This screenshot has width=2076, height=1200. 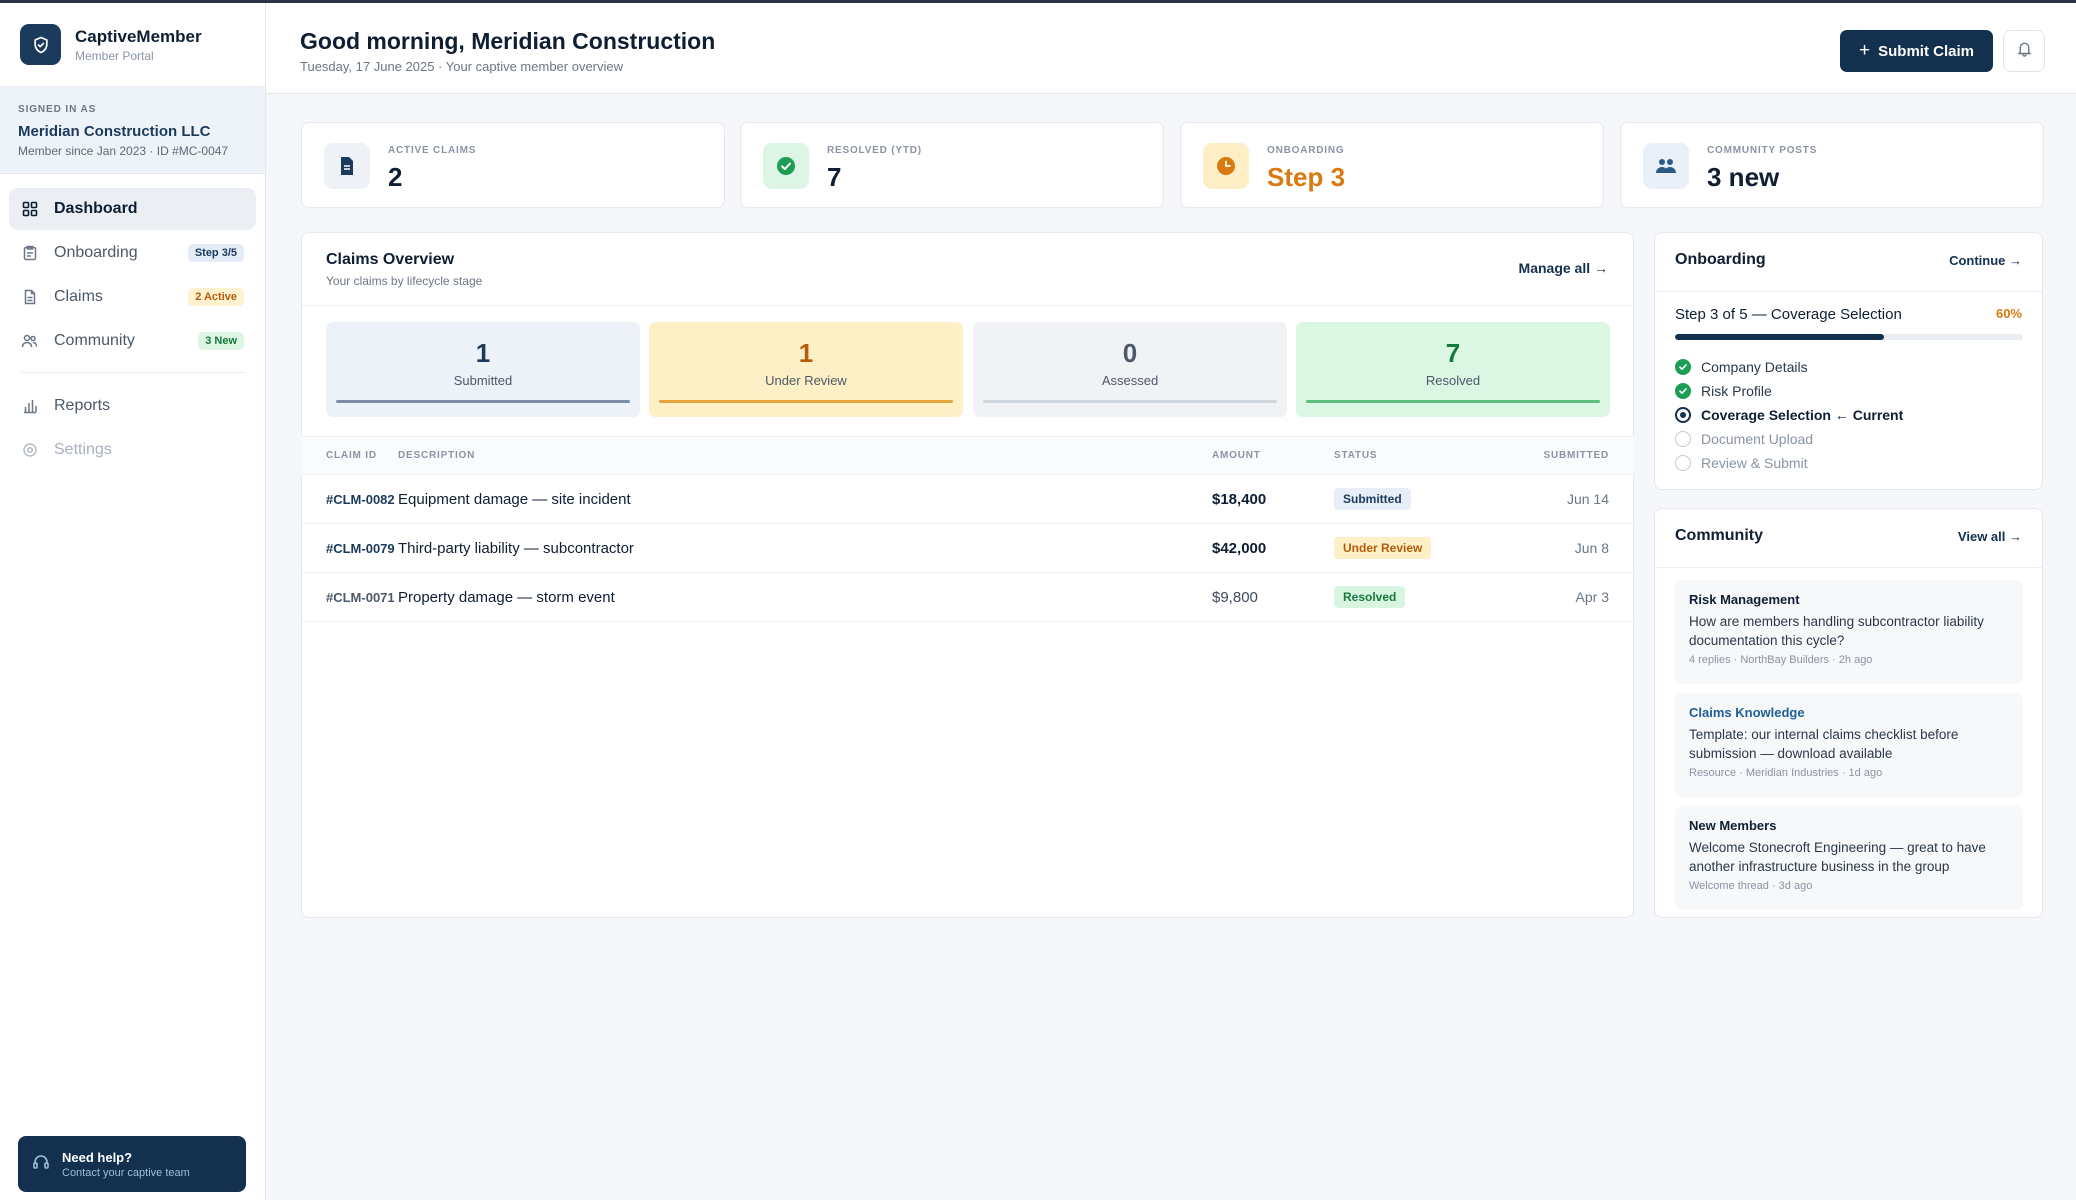 What do you see at coordinates (29, 209) in the screenshot?
I see `grid-icon` at bounding box center [29, 209].